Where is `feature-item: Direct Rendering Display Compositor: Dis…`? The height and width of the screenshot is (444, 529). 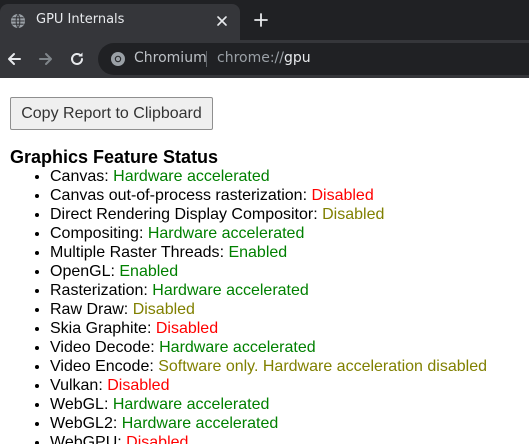 feature-item: Direct Rendering Display Compositor: Dis… is located at coordinates (268, 214).